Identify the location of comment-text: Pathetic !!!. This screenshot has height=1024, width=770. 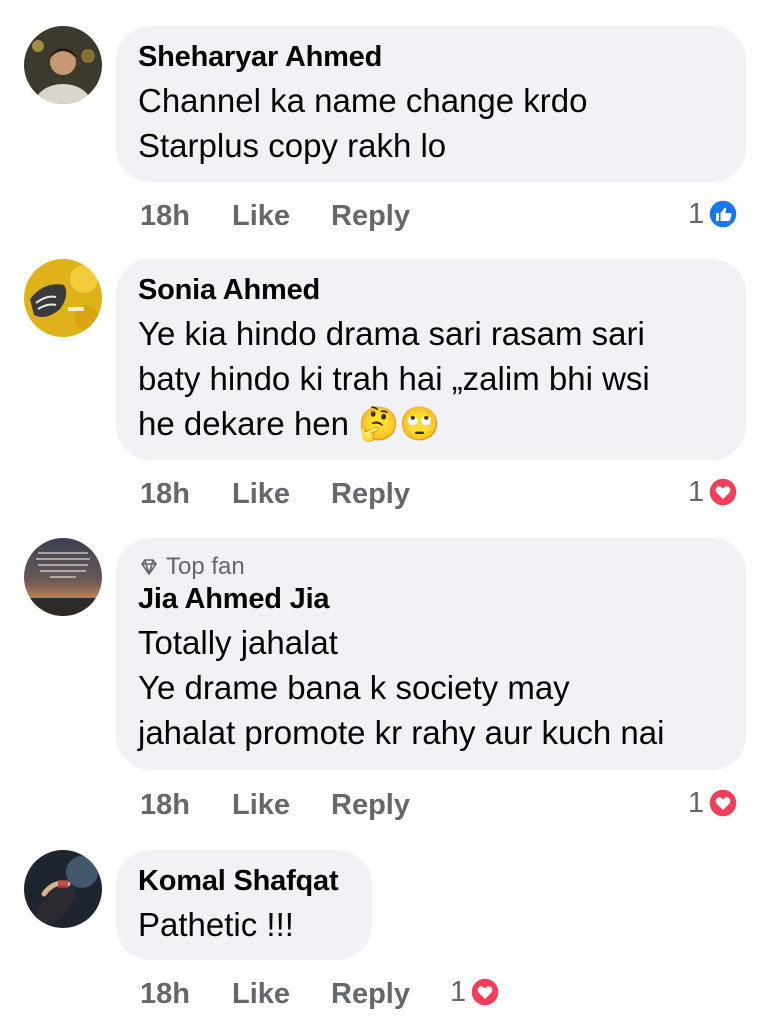
(216, 924).